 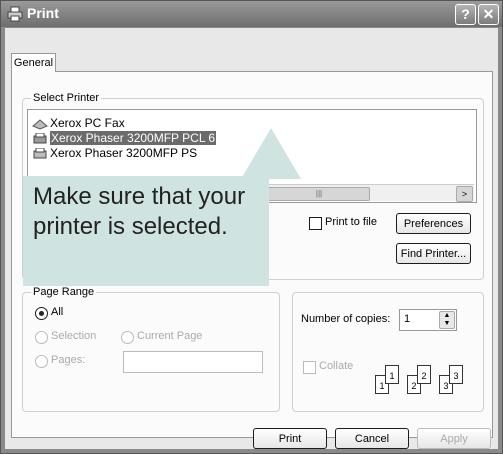 What do you see at coordinates (133, 138) in the screenshot?
I see `printer-item-label: Xerox Phaser 3200MFP PCL 6` at bounding box center [133, 138].